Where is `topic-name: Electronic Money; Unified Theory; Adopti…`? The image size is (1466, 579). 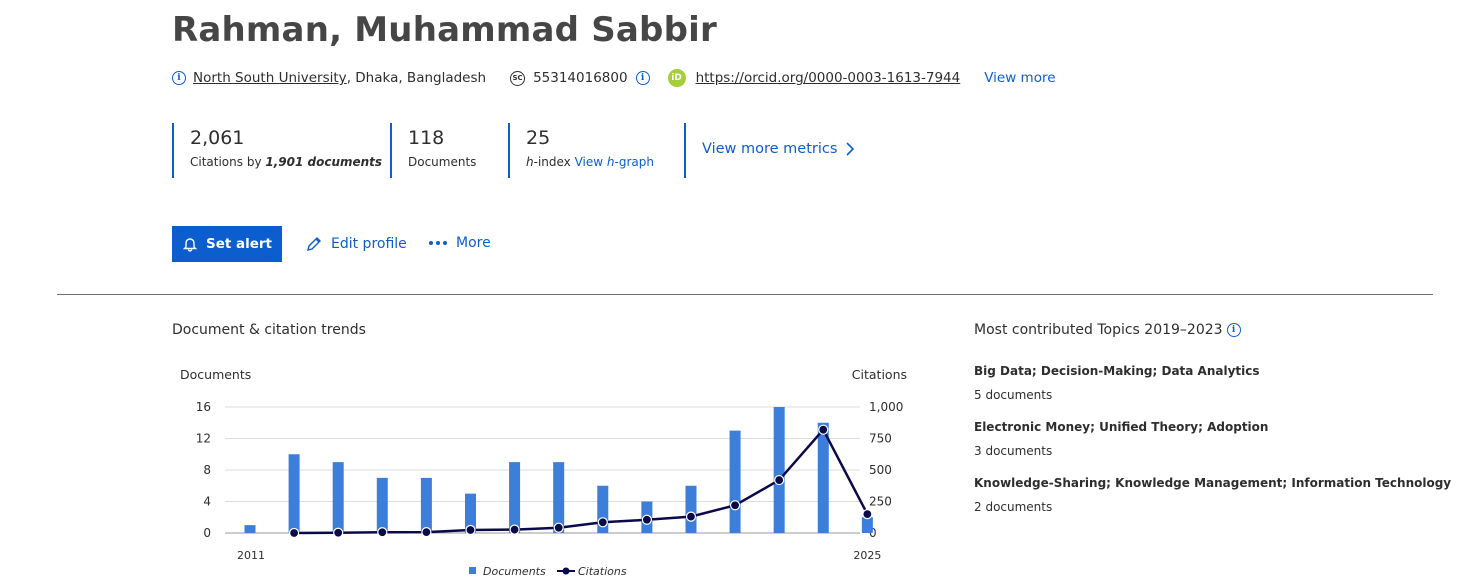
topic-name: Electronic Money; Unified Theory; Adopti… is located at coordinates (1121, 427).